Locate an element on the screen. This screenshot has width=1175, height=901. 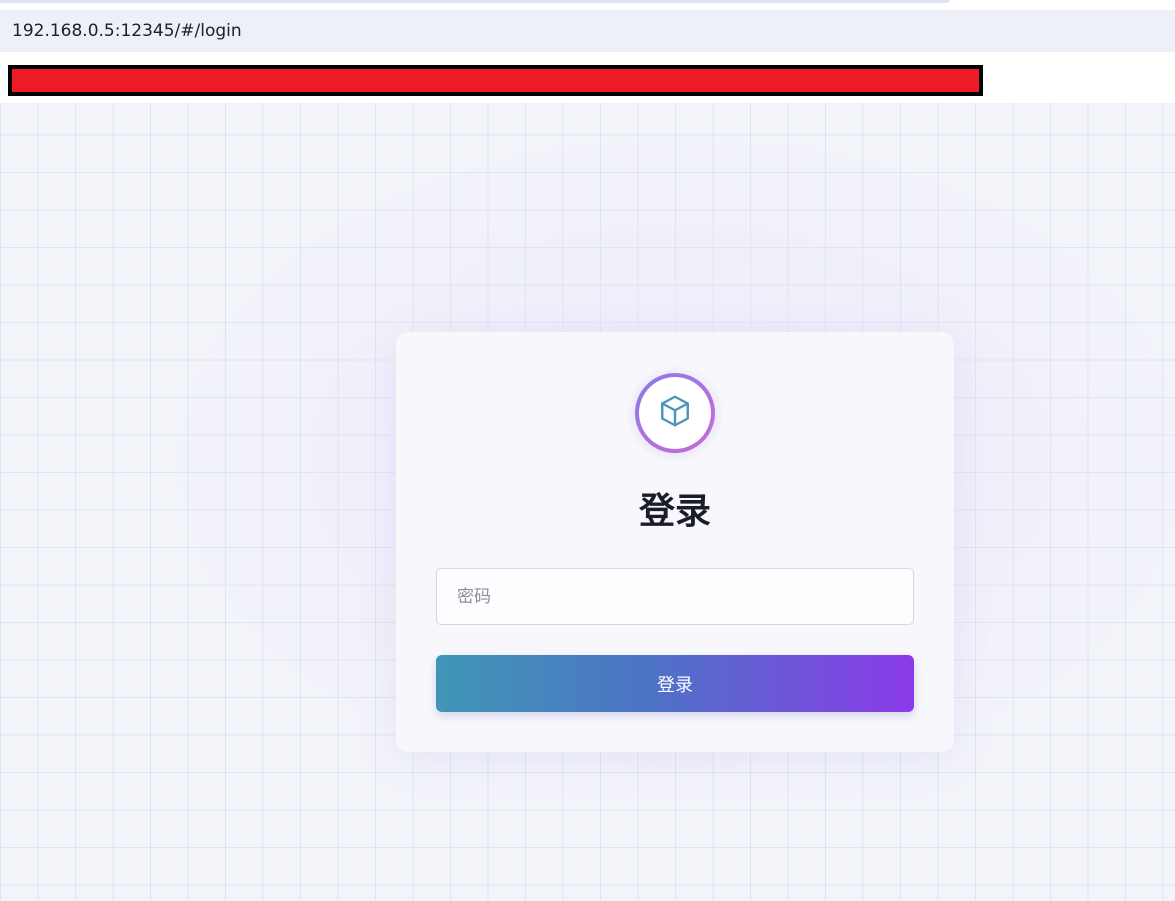
redaction-area is located at coordinates (587, 77).